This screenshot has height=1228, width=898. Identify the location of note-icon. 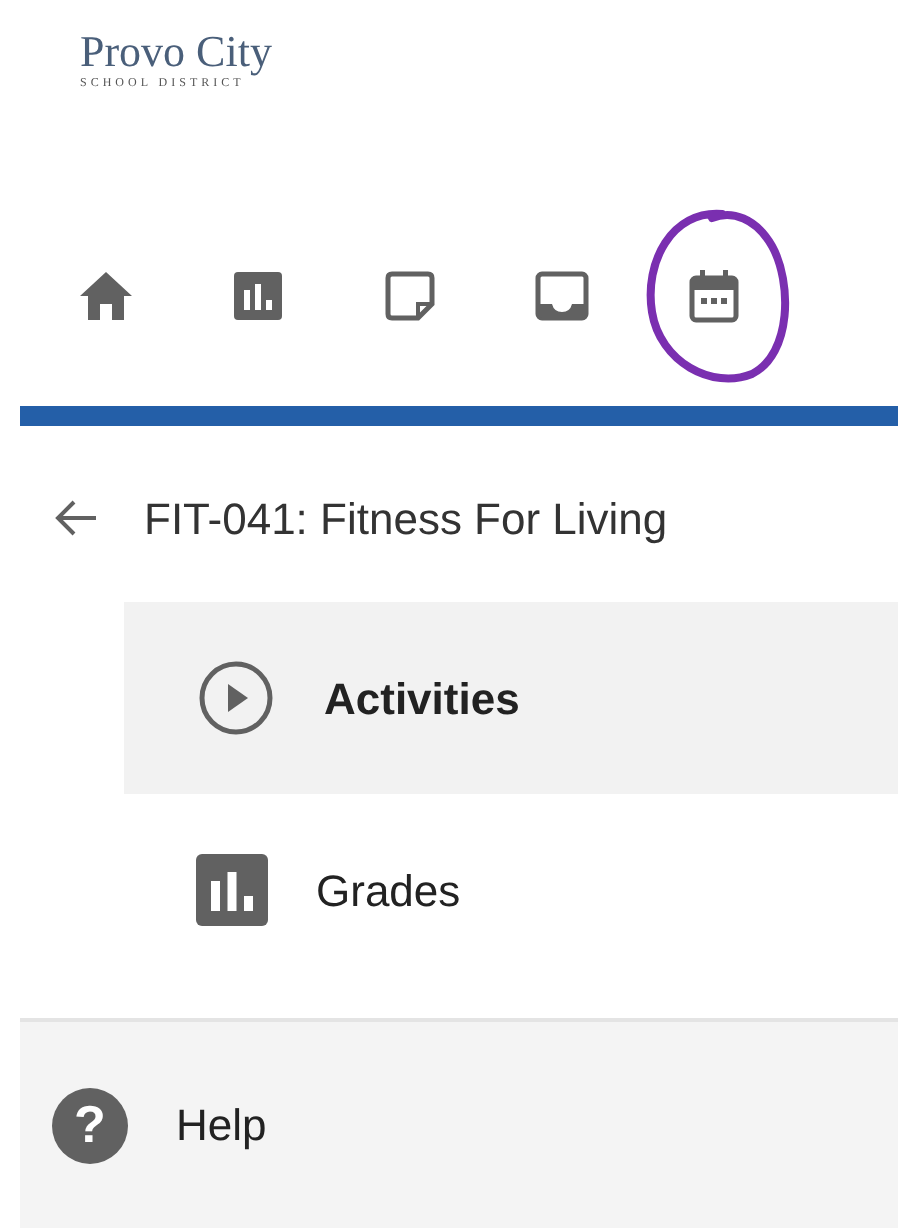
(410, 296).